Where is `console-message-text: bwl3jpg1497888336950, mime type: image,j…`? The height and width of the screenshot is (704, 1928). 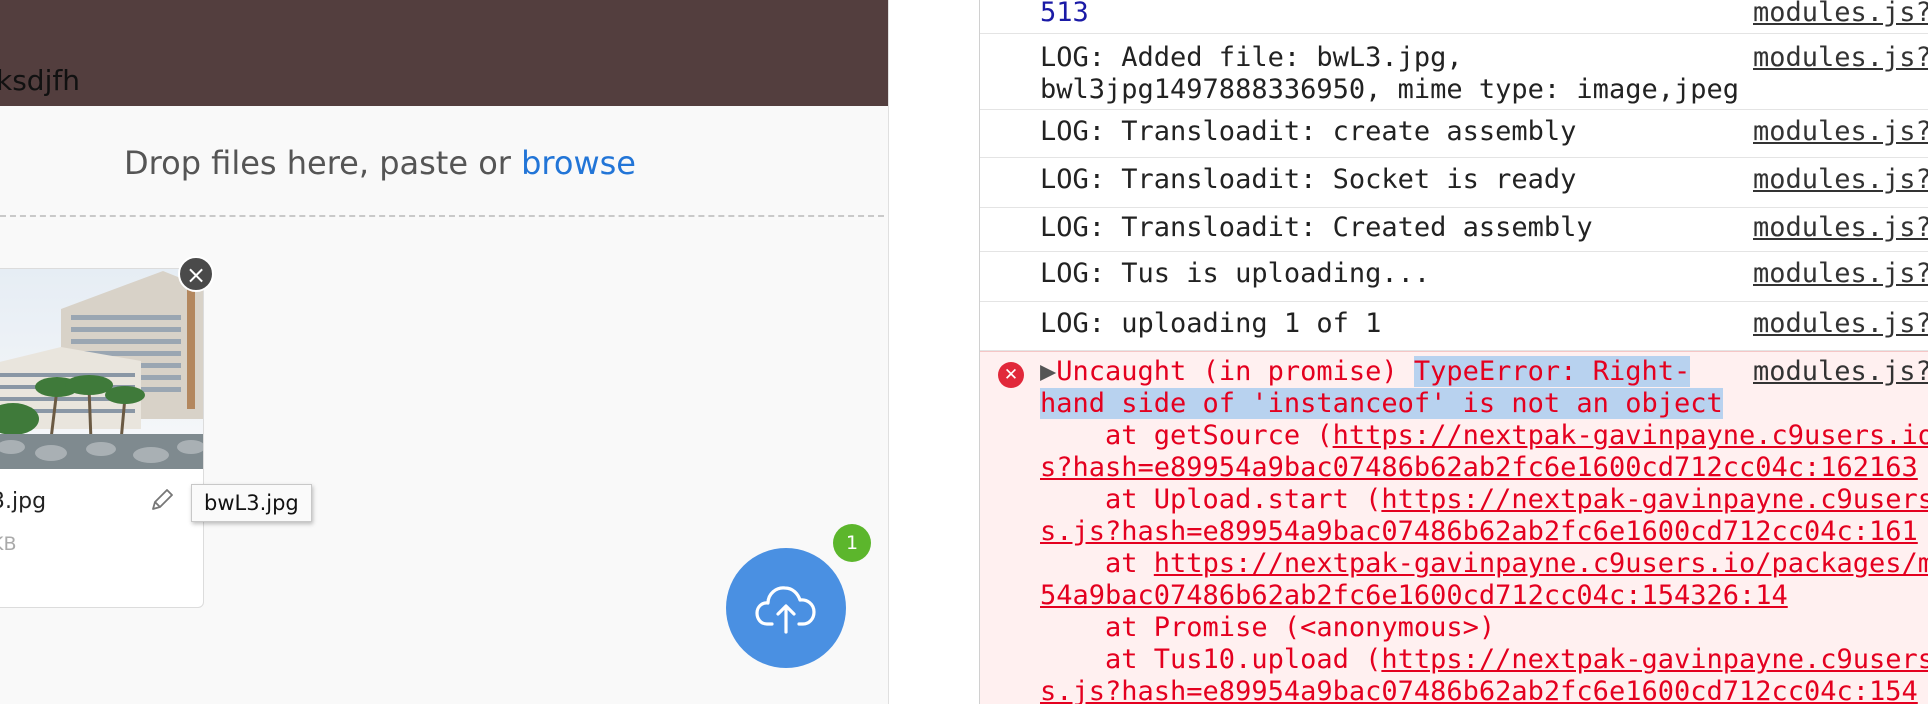 console-message-text: bwl3jpg1497888336950, mime type: image,j… is located at coordinates (1389, 89).